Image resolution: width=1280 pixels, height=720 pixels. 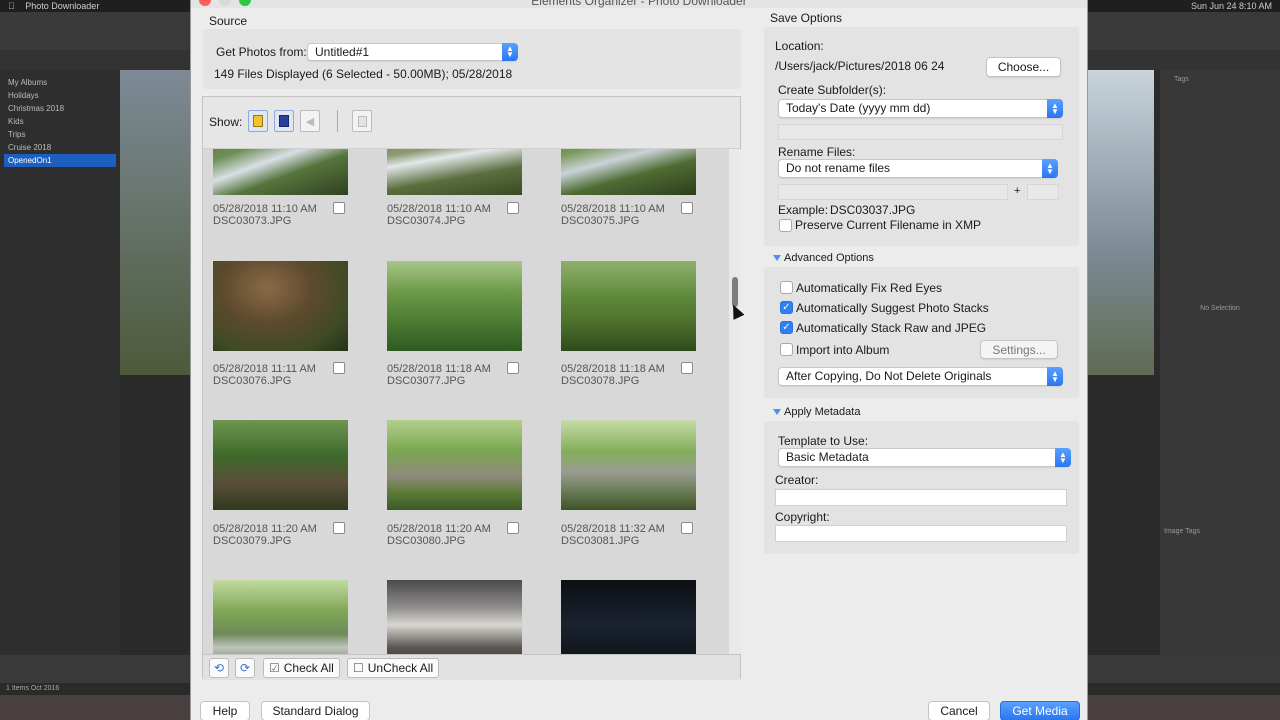 I want to click on rotate-right-button: ⟳, so click(x=245, y=668).